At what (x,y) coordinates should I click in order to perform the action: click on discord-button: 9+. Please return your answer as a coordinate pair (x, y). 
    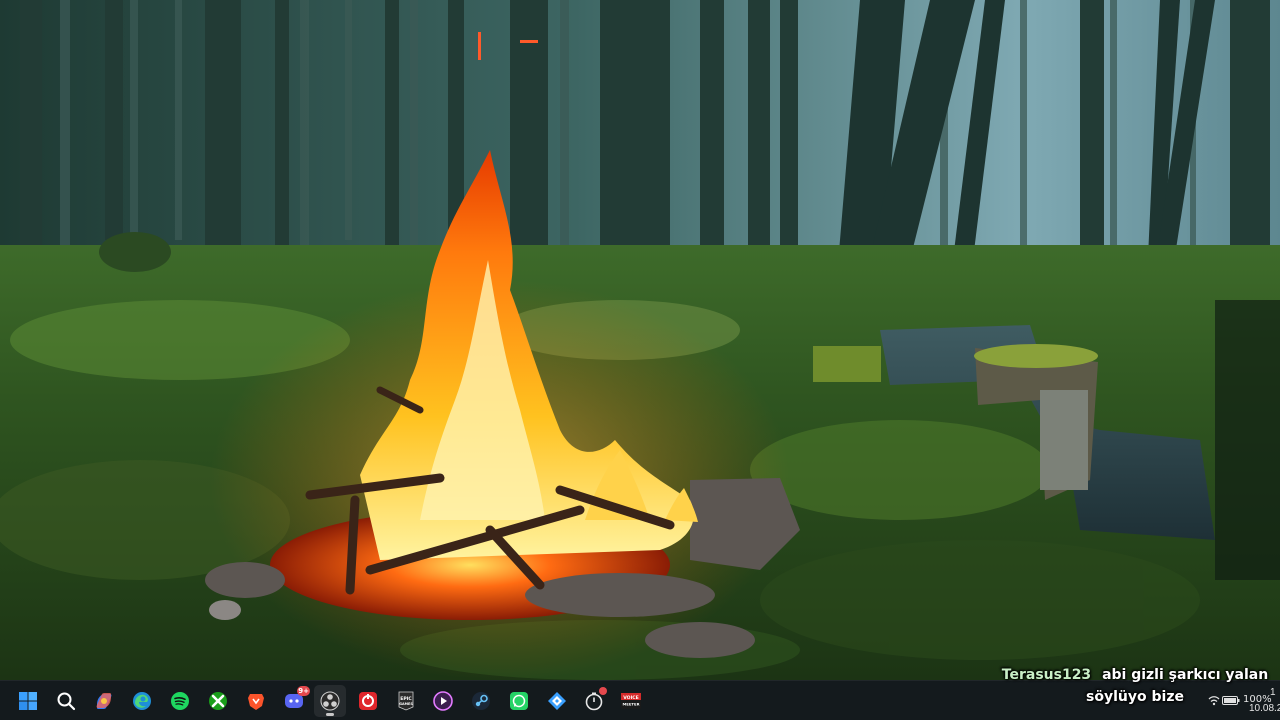
    Looking at the image, I should click on (294, 701).